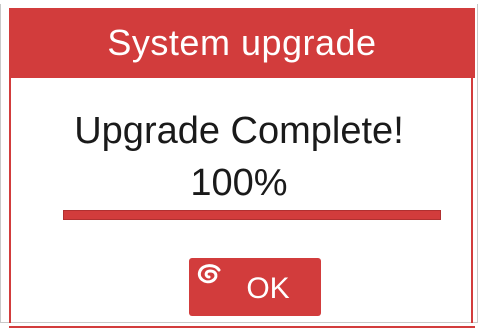 This screenshot has height=328, width=480. I want to click on ok-button: OK, so click(255, 287).